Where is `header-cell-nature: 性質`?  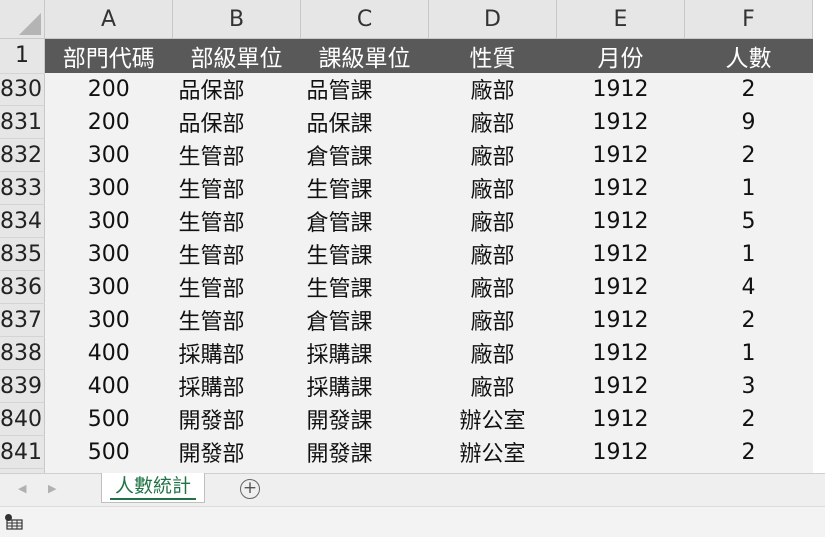
header-cell-nature: 性質 is located at coordinates (492, 55).